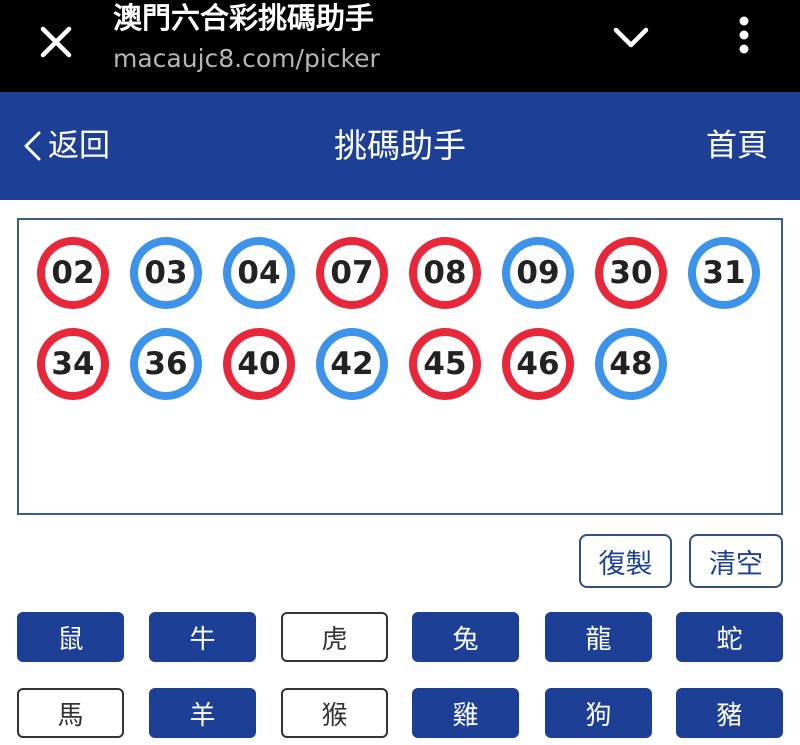 This screenshot has width=800, height=745. I want to click on number-ball: 03, so click(166, 273).